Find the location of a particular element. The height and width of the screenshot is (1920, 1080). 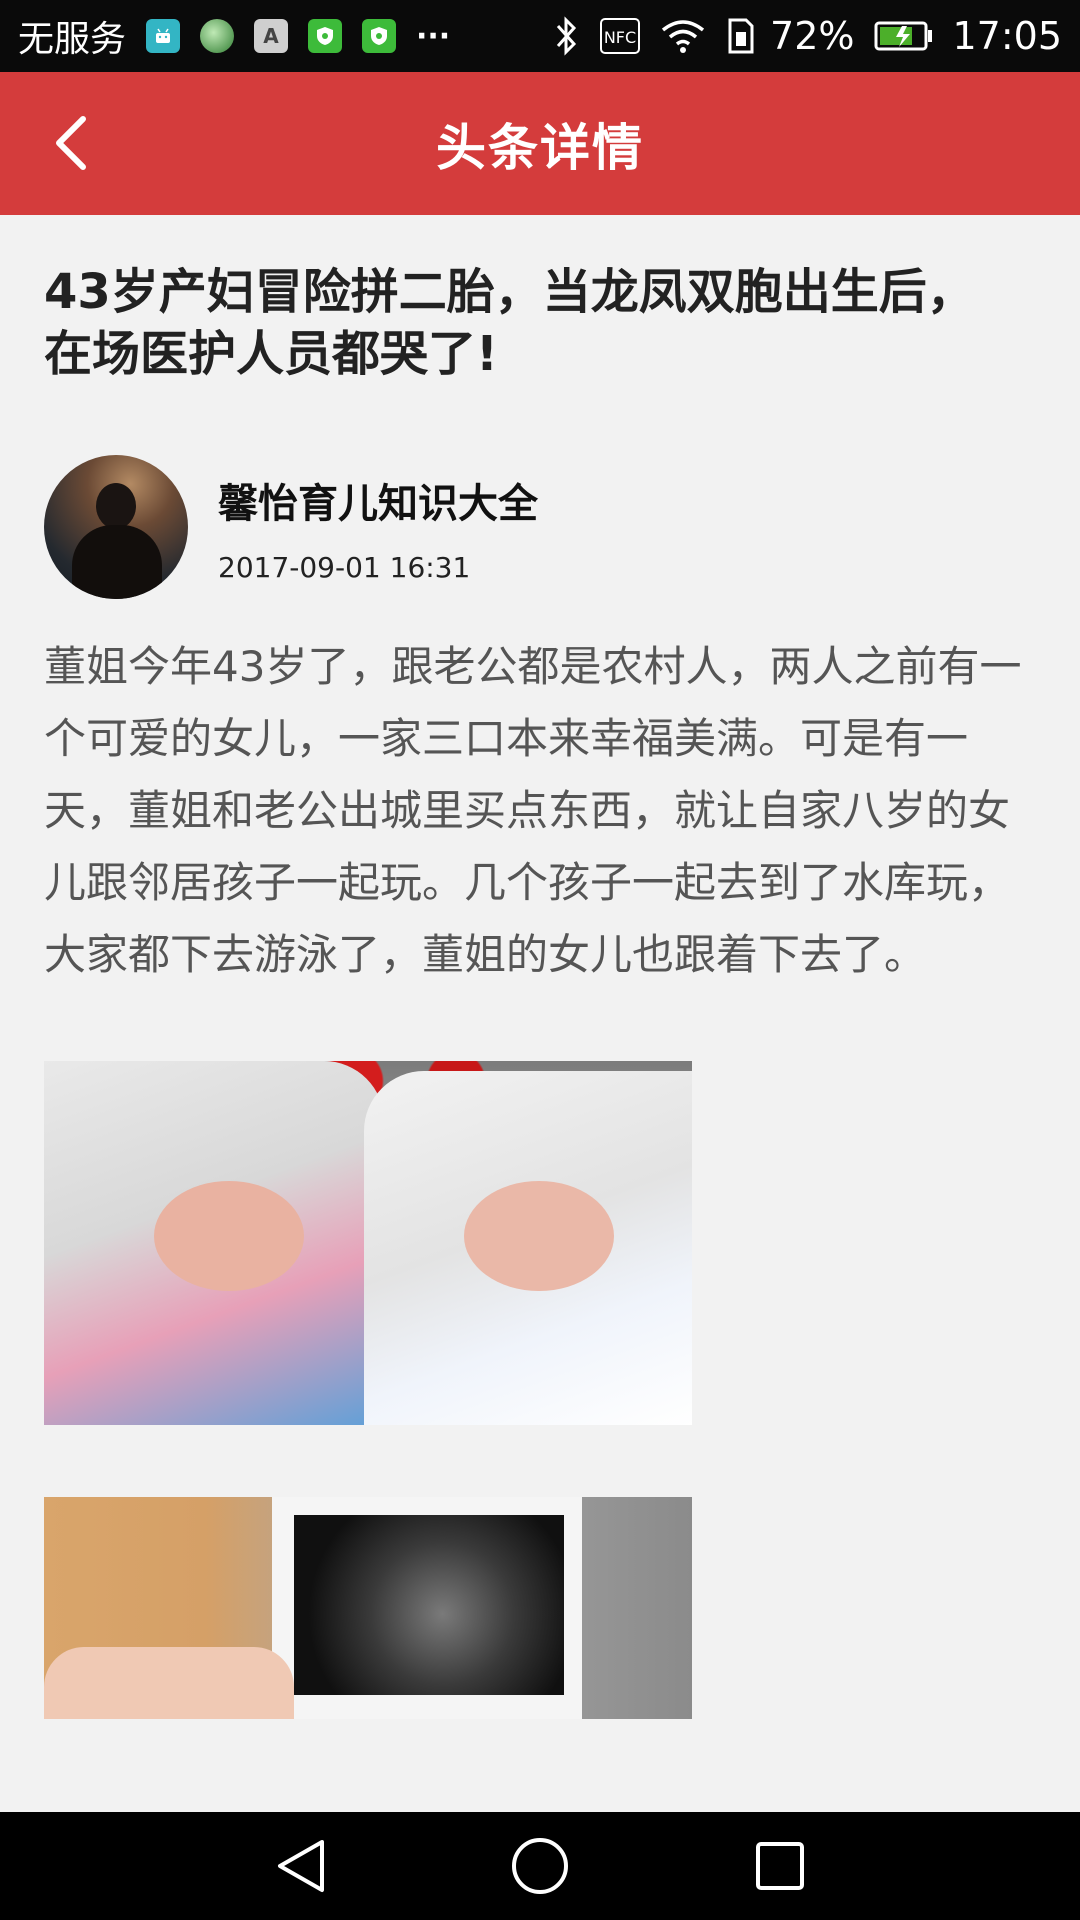

article-image-twins is located at coordinates (368, 1243).